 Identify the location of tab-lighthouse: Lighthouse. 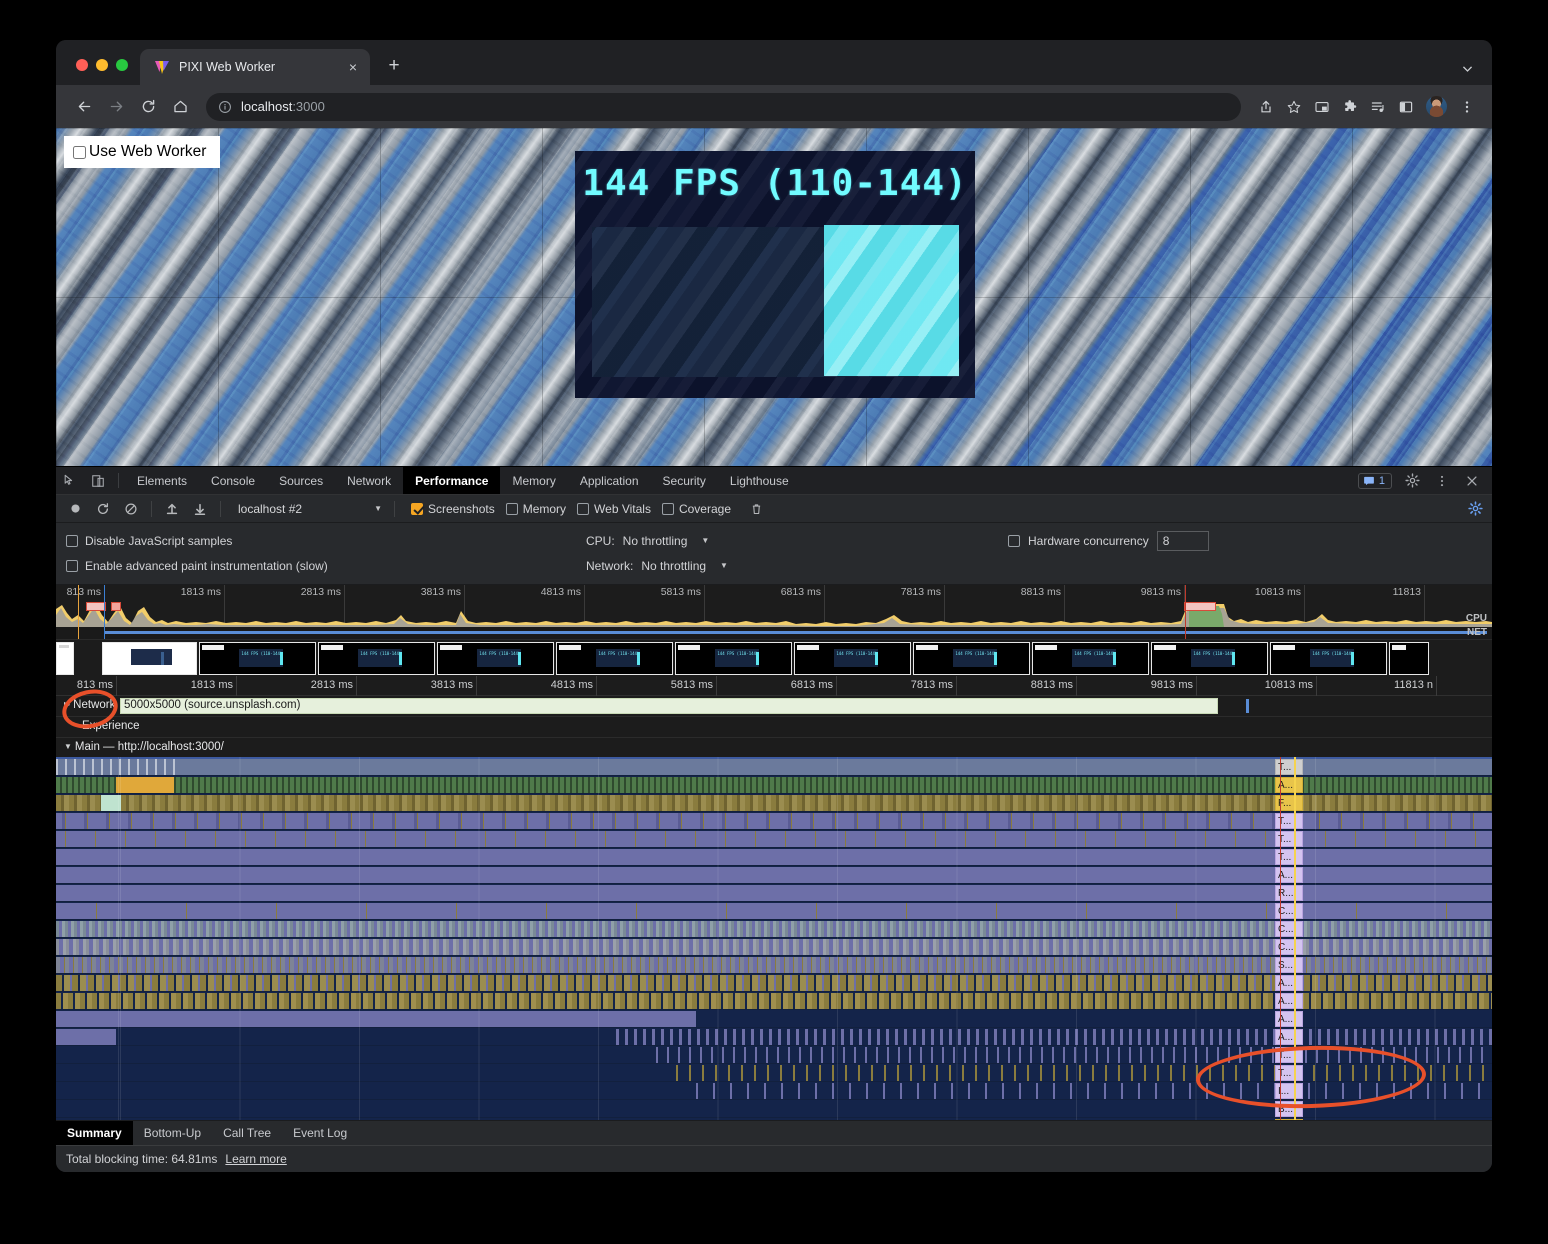
(759, 480).